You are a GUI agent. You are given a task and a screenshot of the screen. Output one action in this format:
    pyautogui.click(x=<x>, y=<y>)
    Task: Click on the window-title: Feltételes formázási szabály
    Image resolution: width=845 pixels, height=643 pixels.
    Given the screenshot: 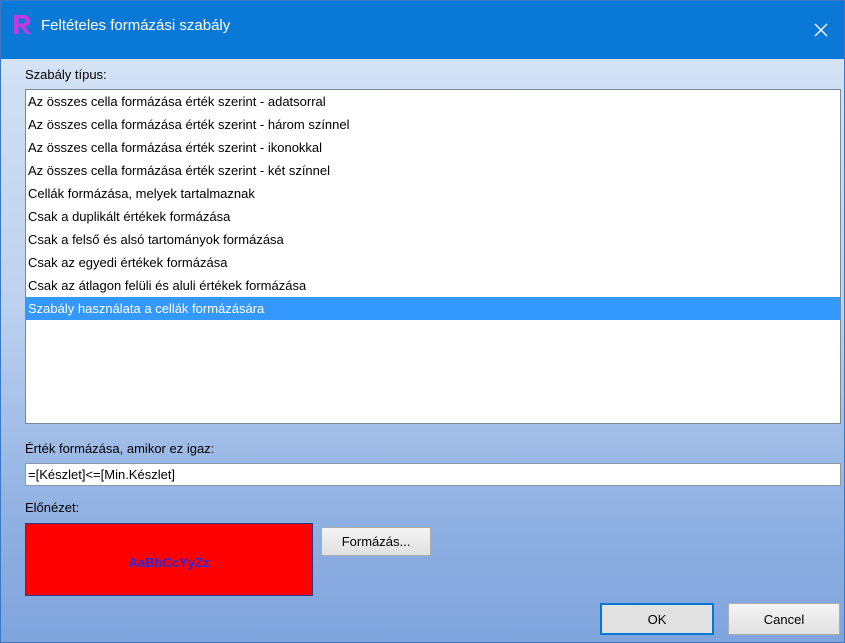 What is the action you would take?
    pyautogui.click(x=136, y=25)
    